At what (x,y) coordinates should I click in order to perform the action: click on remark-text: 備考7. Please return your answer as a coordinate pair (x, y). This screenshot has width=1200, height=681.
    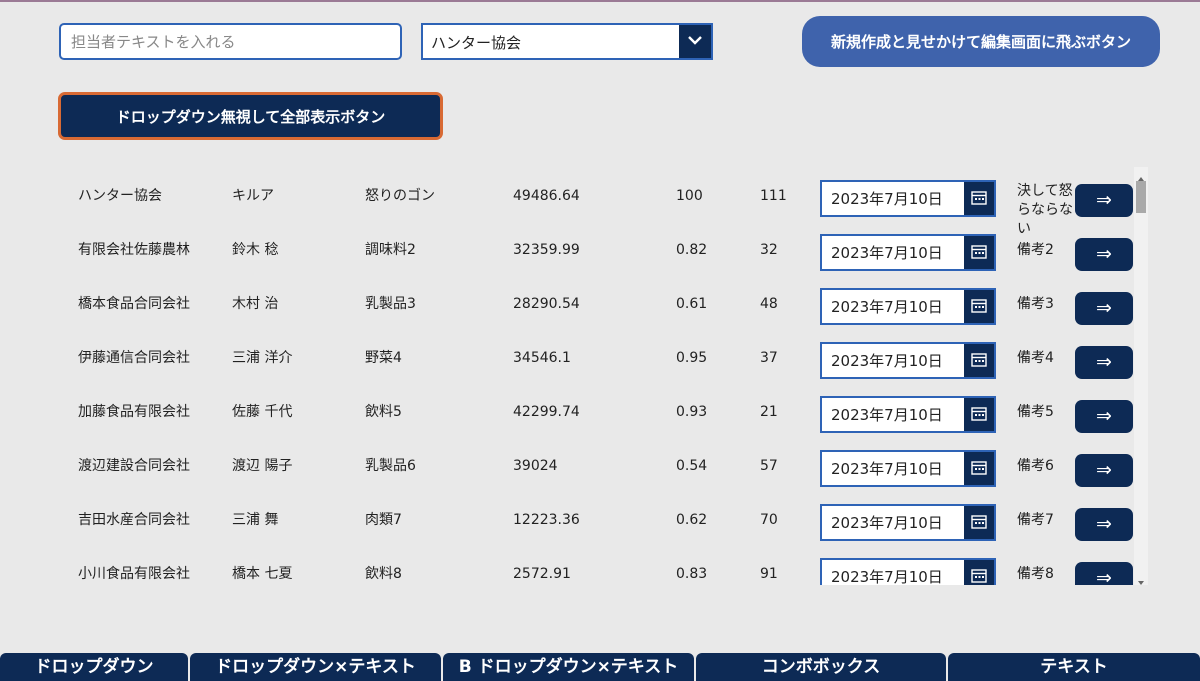
    Looking at the image, I should click on (1035, 520).